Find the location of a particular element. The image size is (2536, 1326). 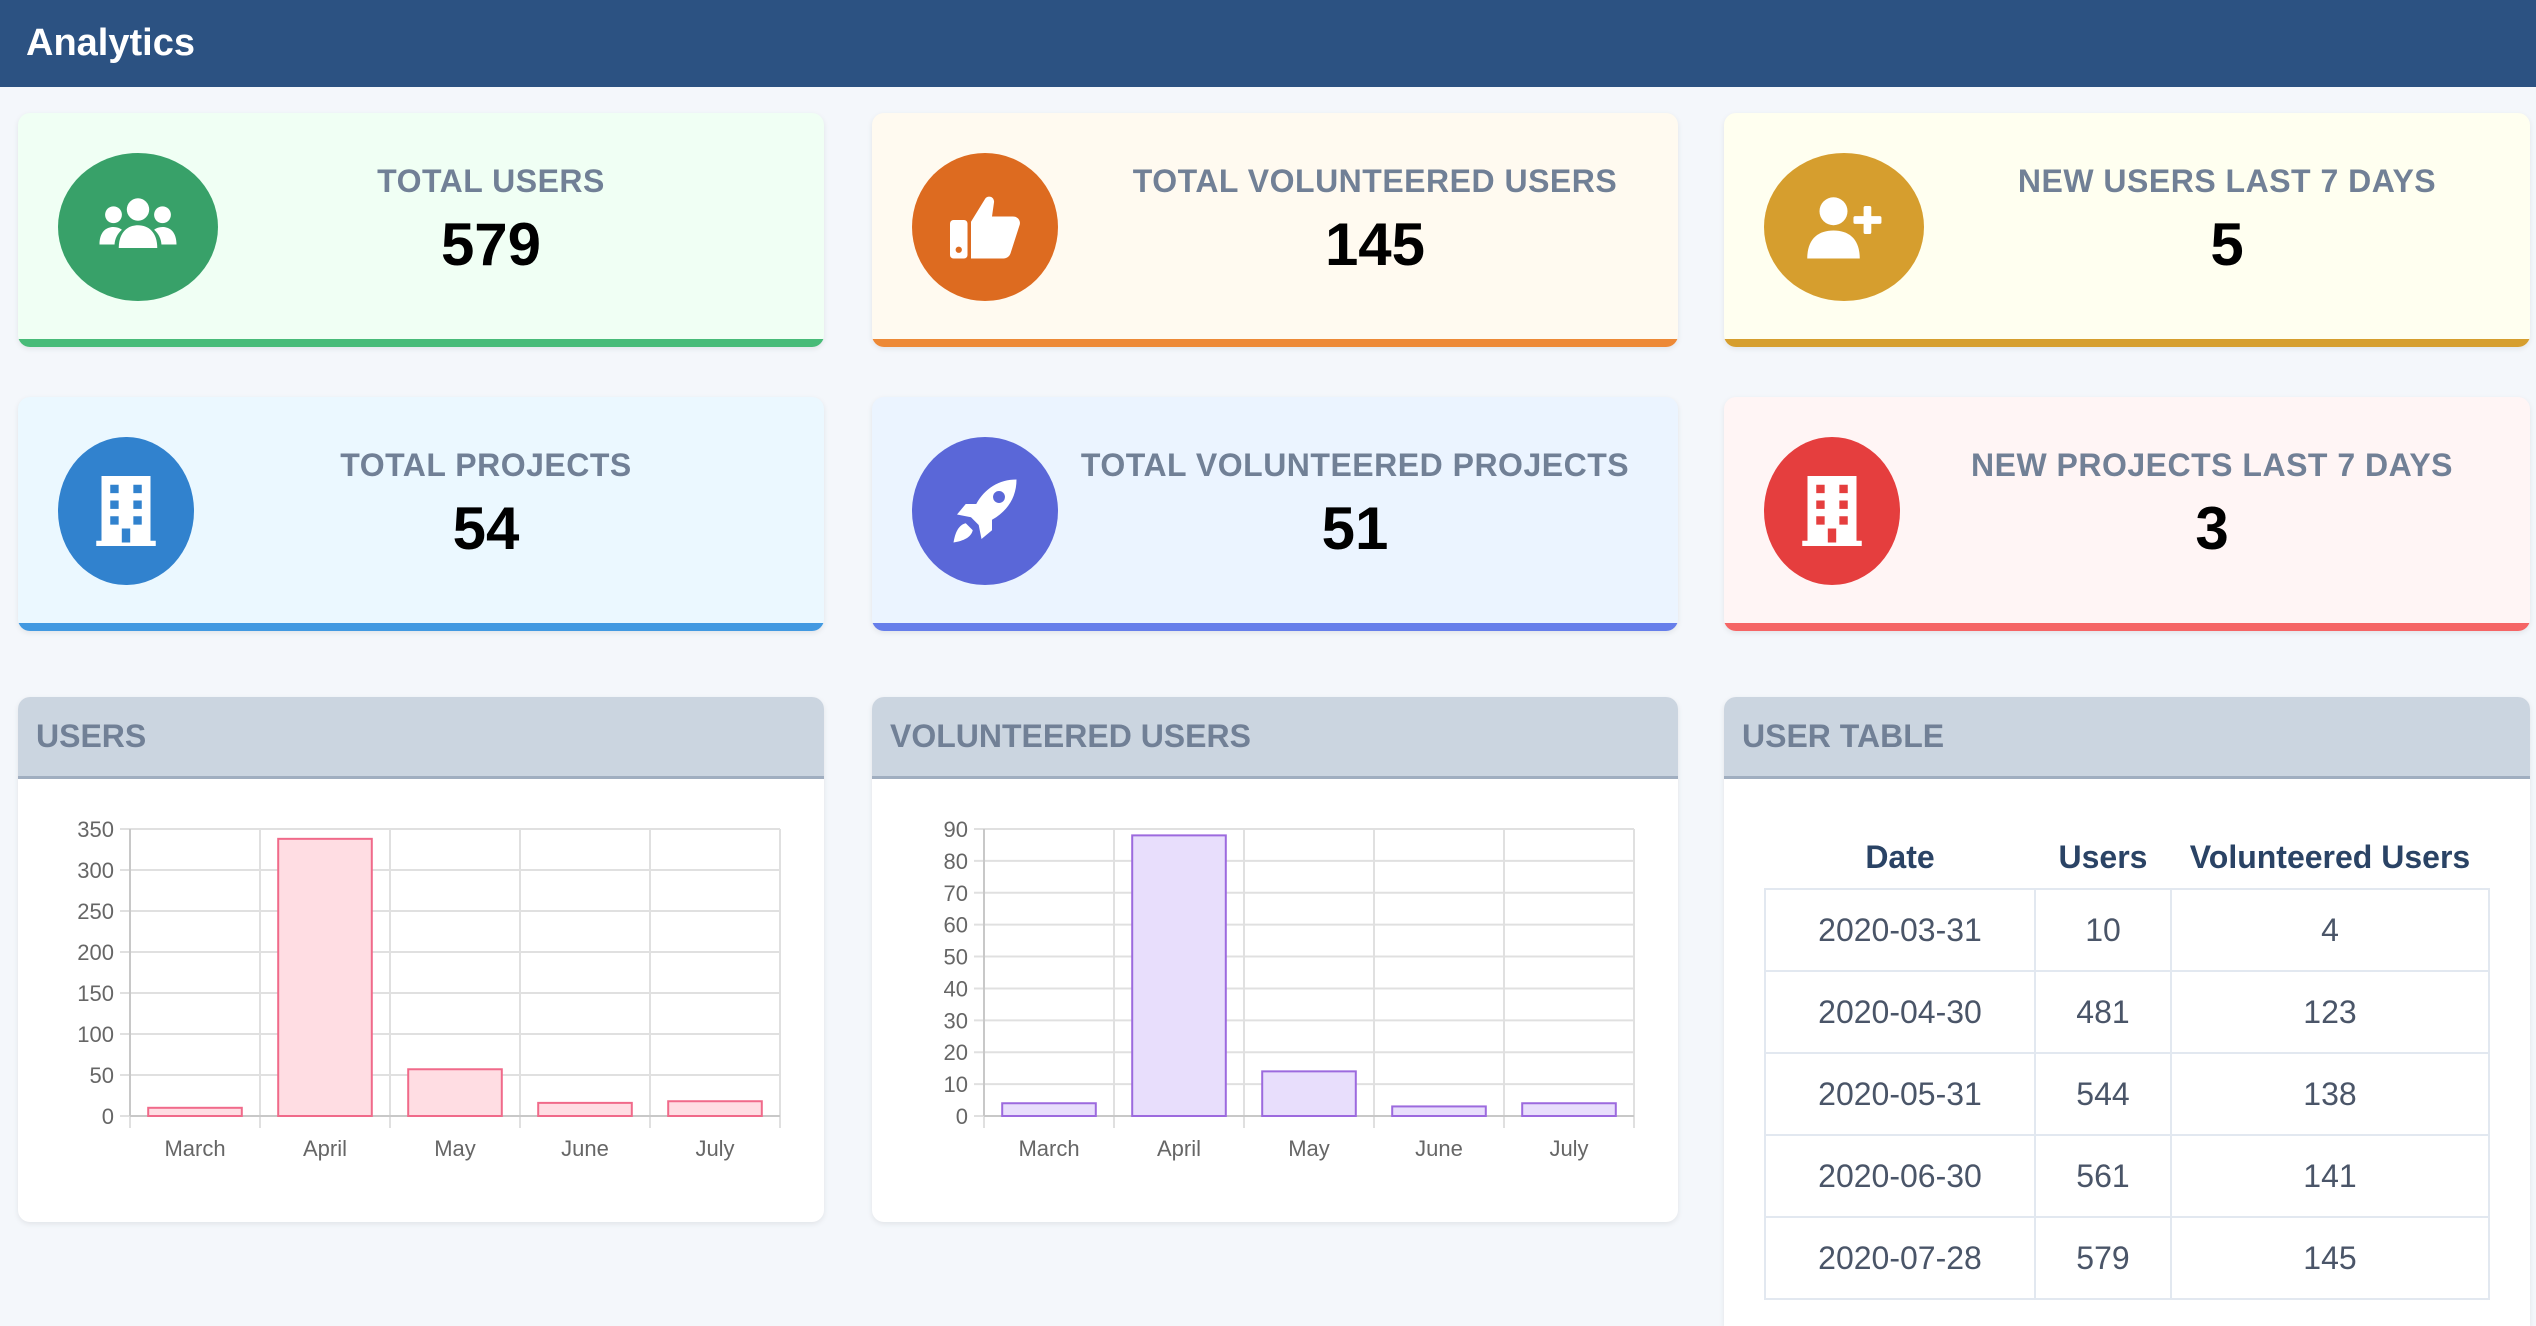

y-tick-label: 100 is located at coordinates (95, 1034).